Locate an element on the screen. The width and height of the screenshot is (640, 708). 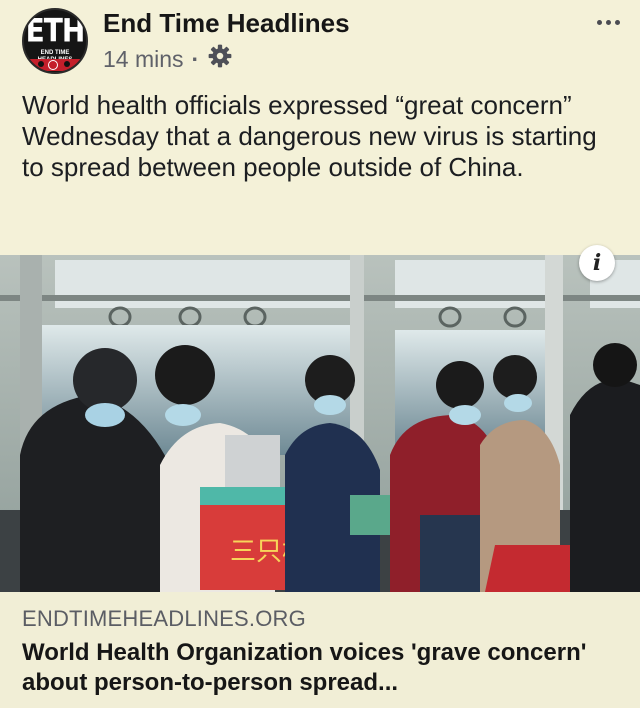
post-meta: 14 mins · is located at coordinates (168, 59).